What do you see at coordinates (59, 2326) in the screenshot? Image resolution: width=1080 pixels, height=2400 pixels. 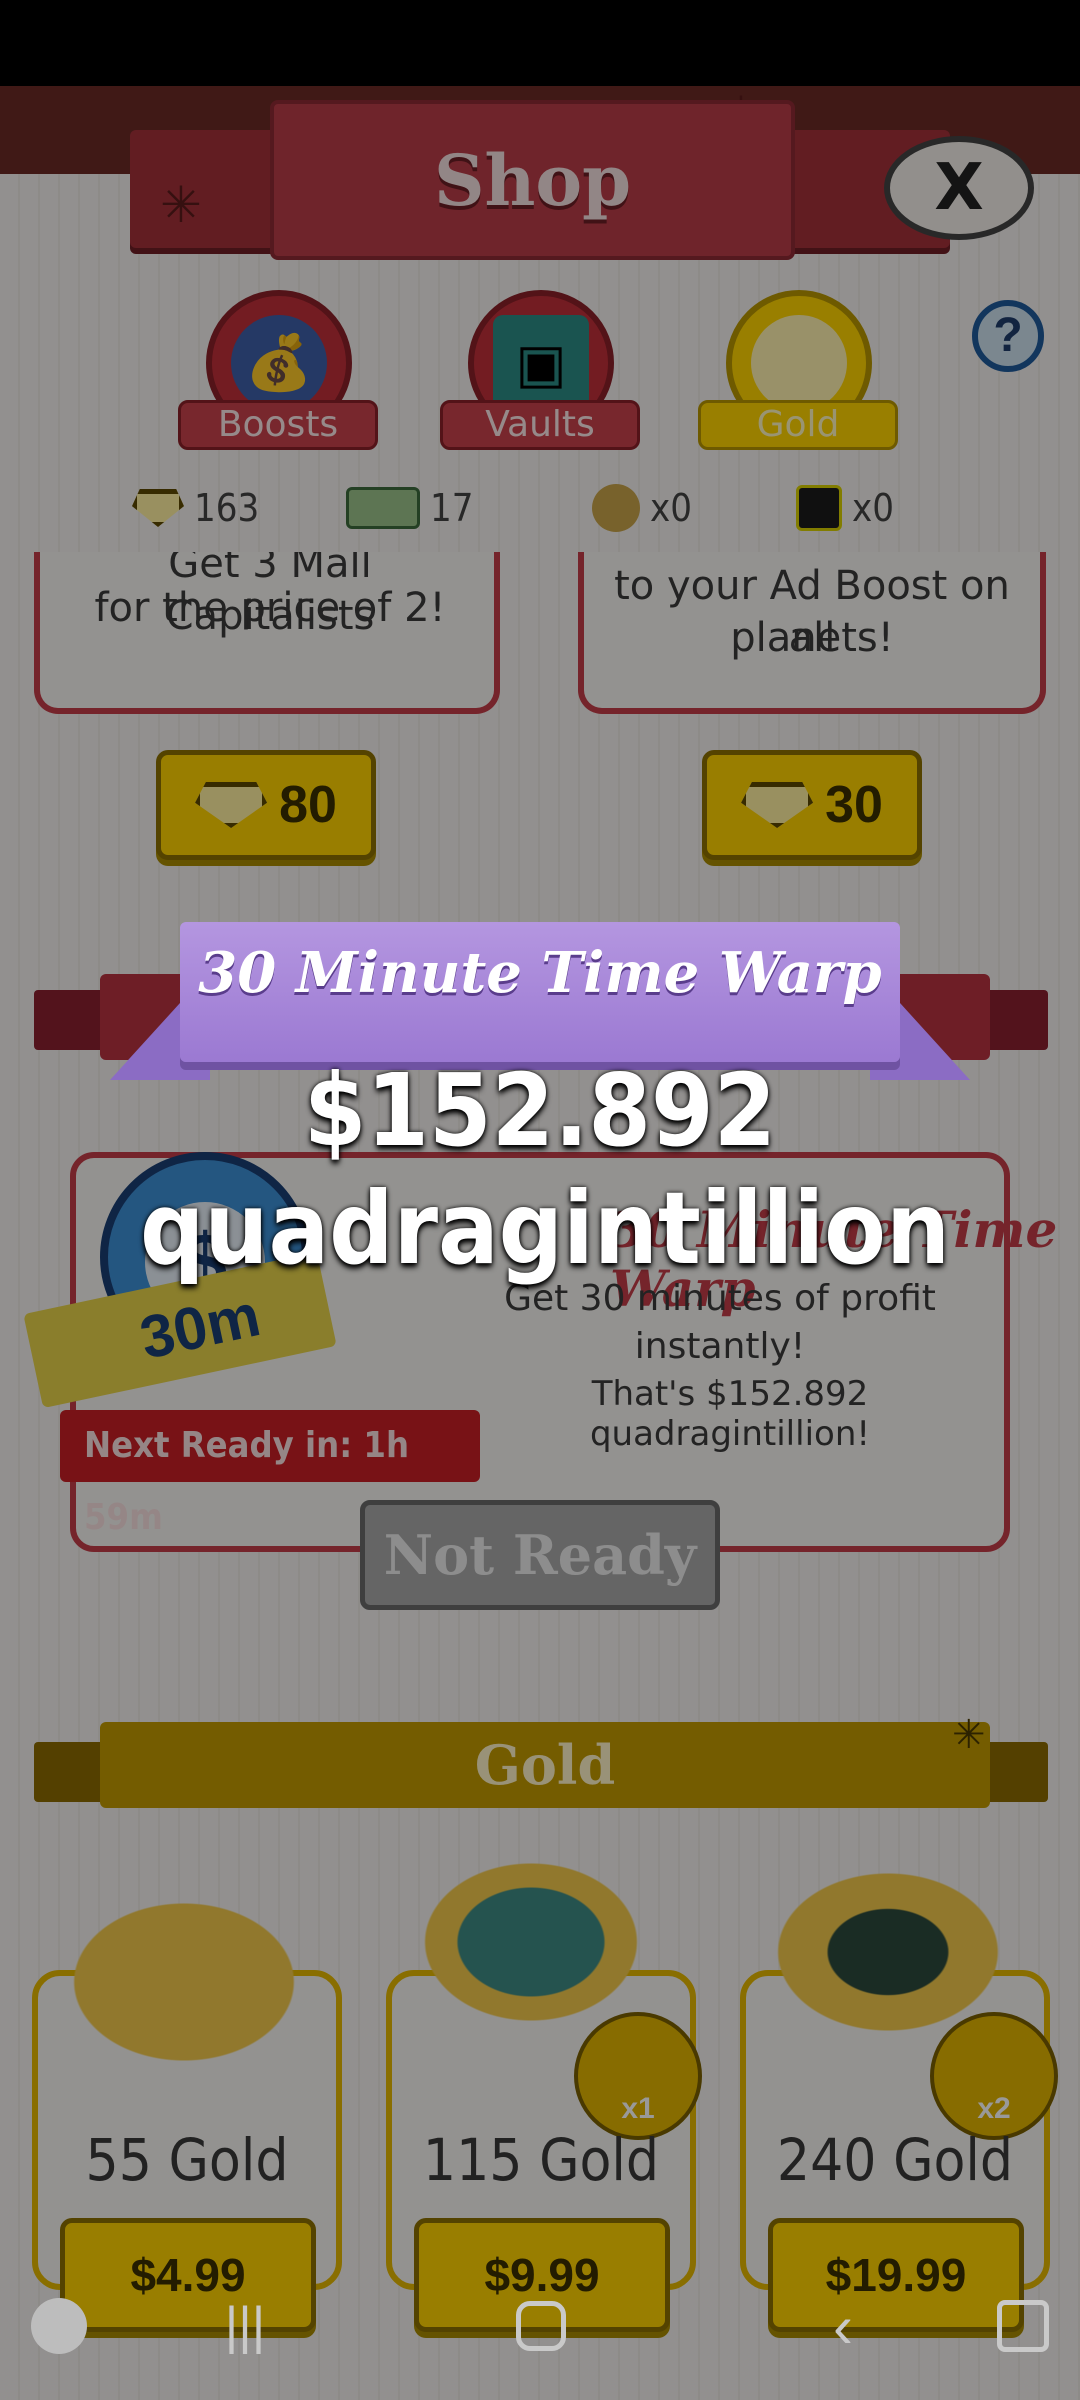 I see `game-tools-icon` at bounding box center [59, 2326].